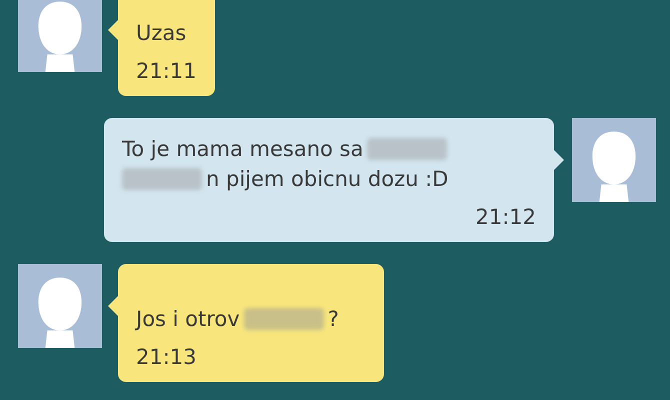 Image resolution: width=670 pixels, height=400 pixels. Describe the element at coordinates (243, 149) in the screenshot. I see `message-text: To je mama mesano sa` at that location.